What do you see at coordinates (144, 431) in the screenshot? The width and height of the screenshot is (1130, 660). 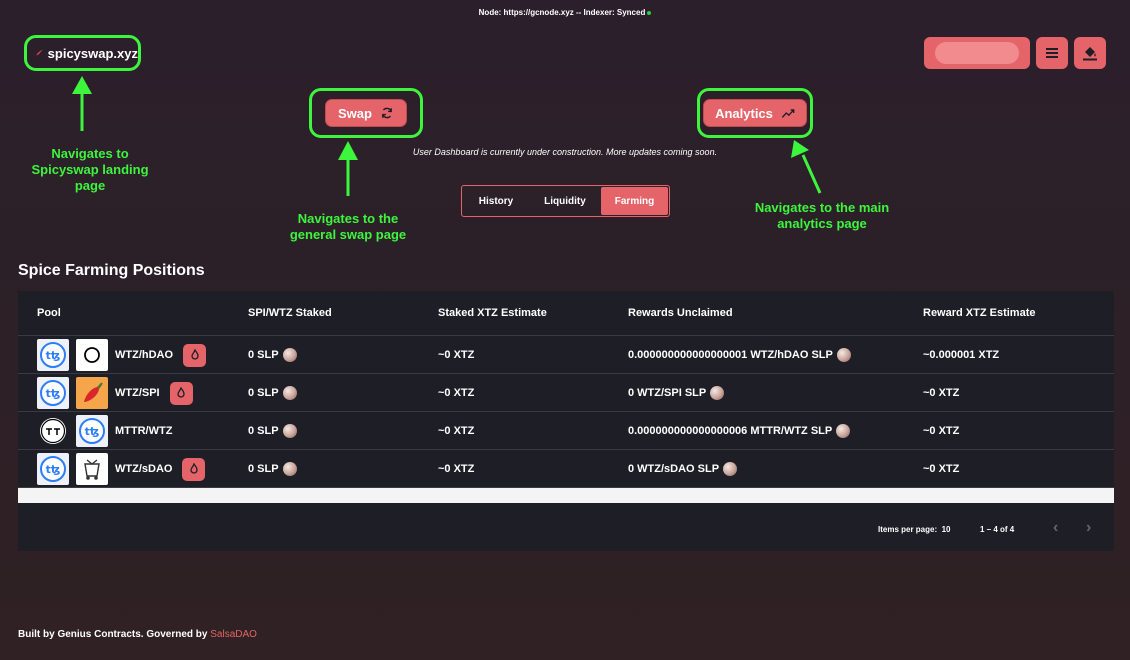 I see `pool-name: MTTR/WTZ` at bounding box center [144, 431].